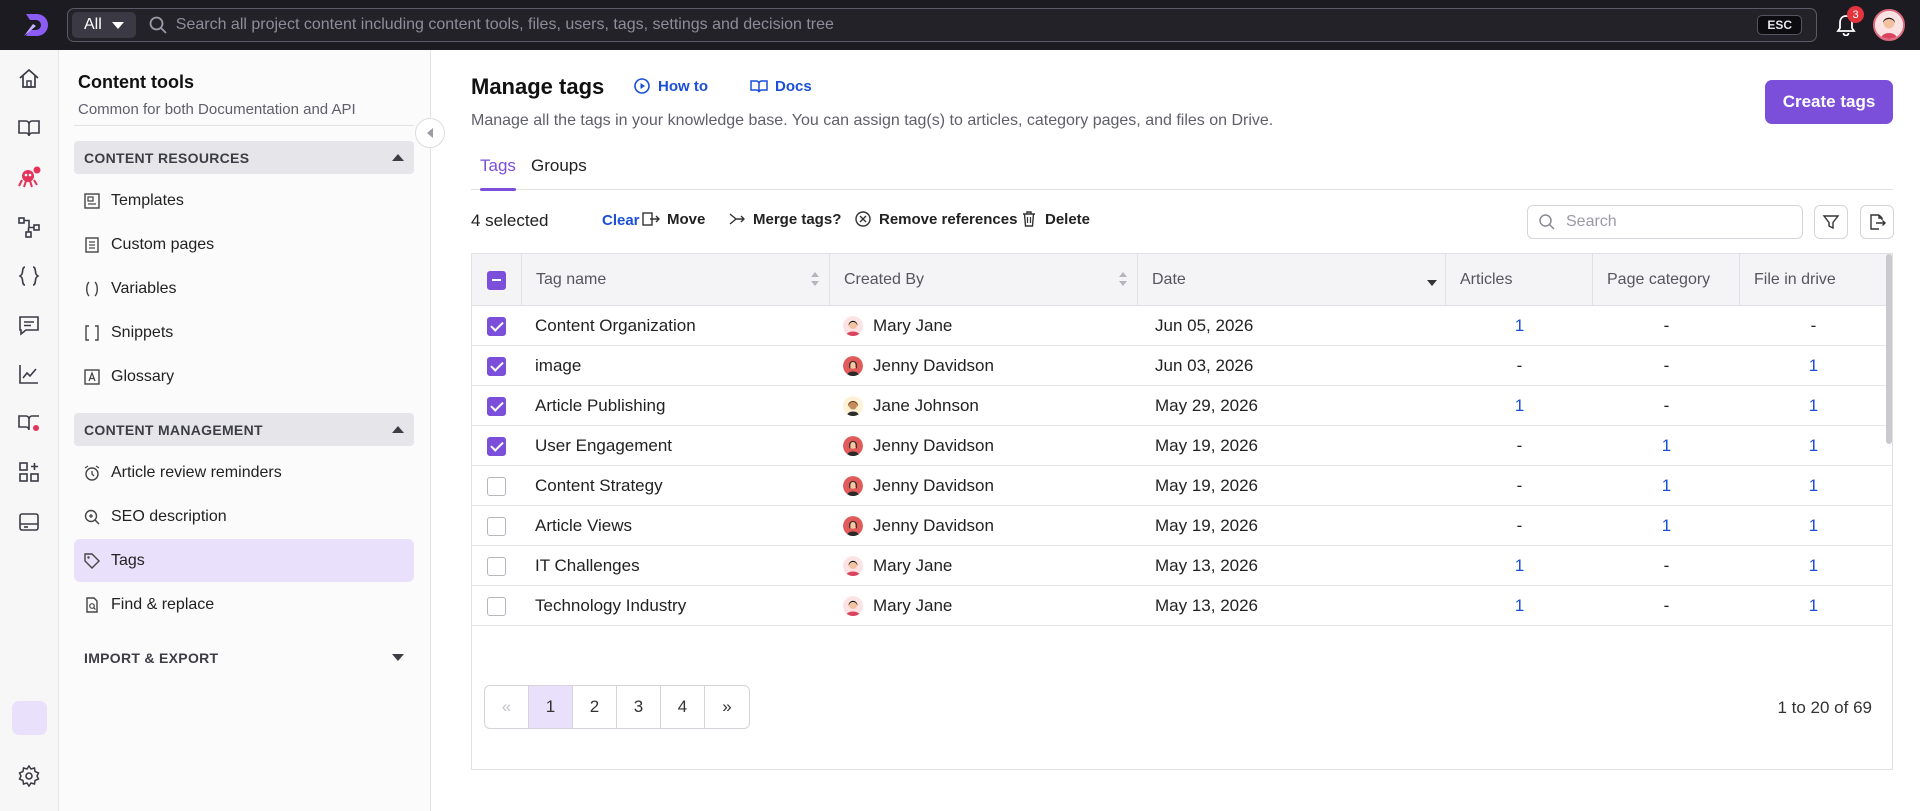 Image resolution: width=1920 pixels, height=811 pixels. What do you see at coordinates (29, 472) in the screenshot?
I see `apps-icon` at bounding box center [29, 472].